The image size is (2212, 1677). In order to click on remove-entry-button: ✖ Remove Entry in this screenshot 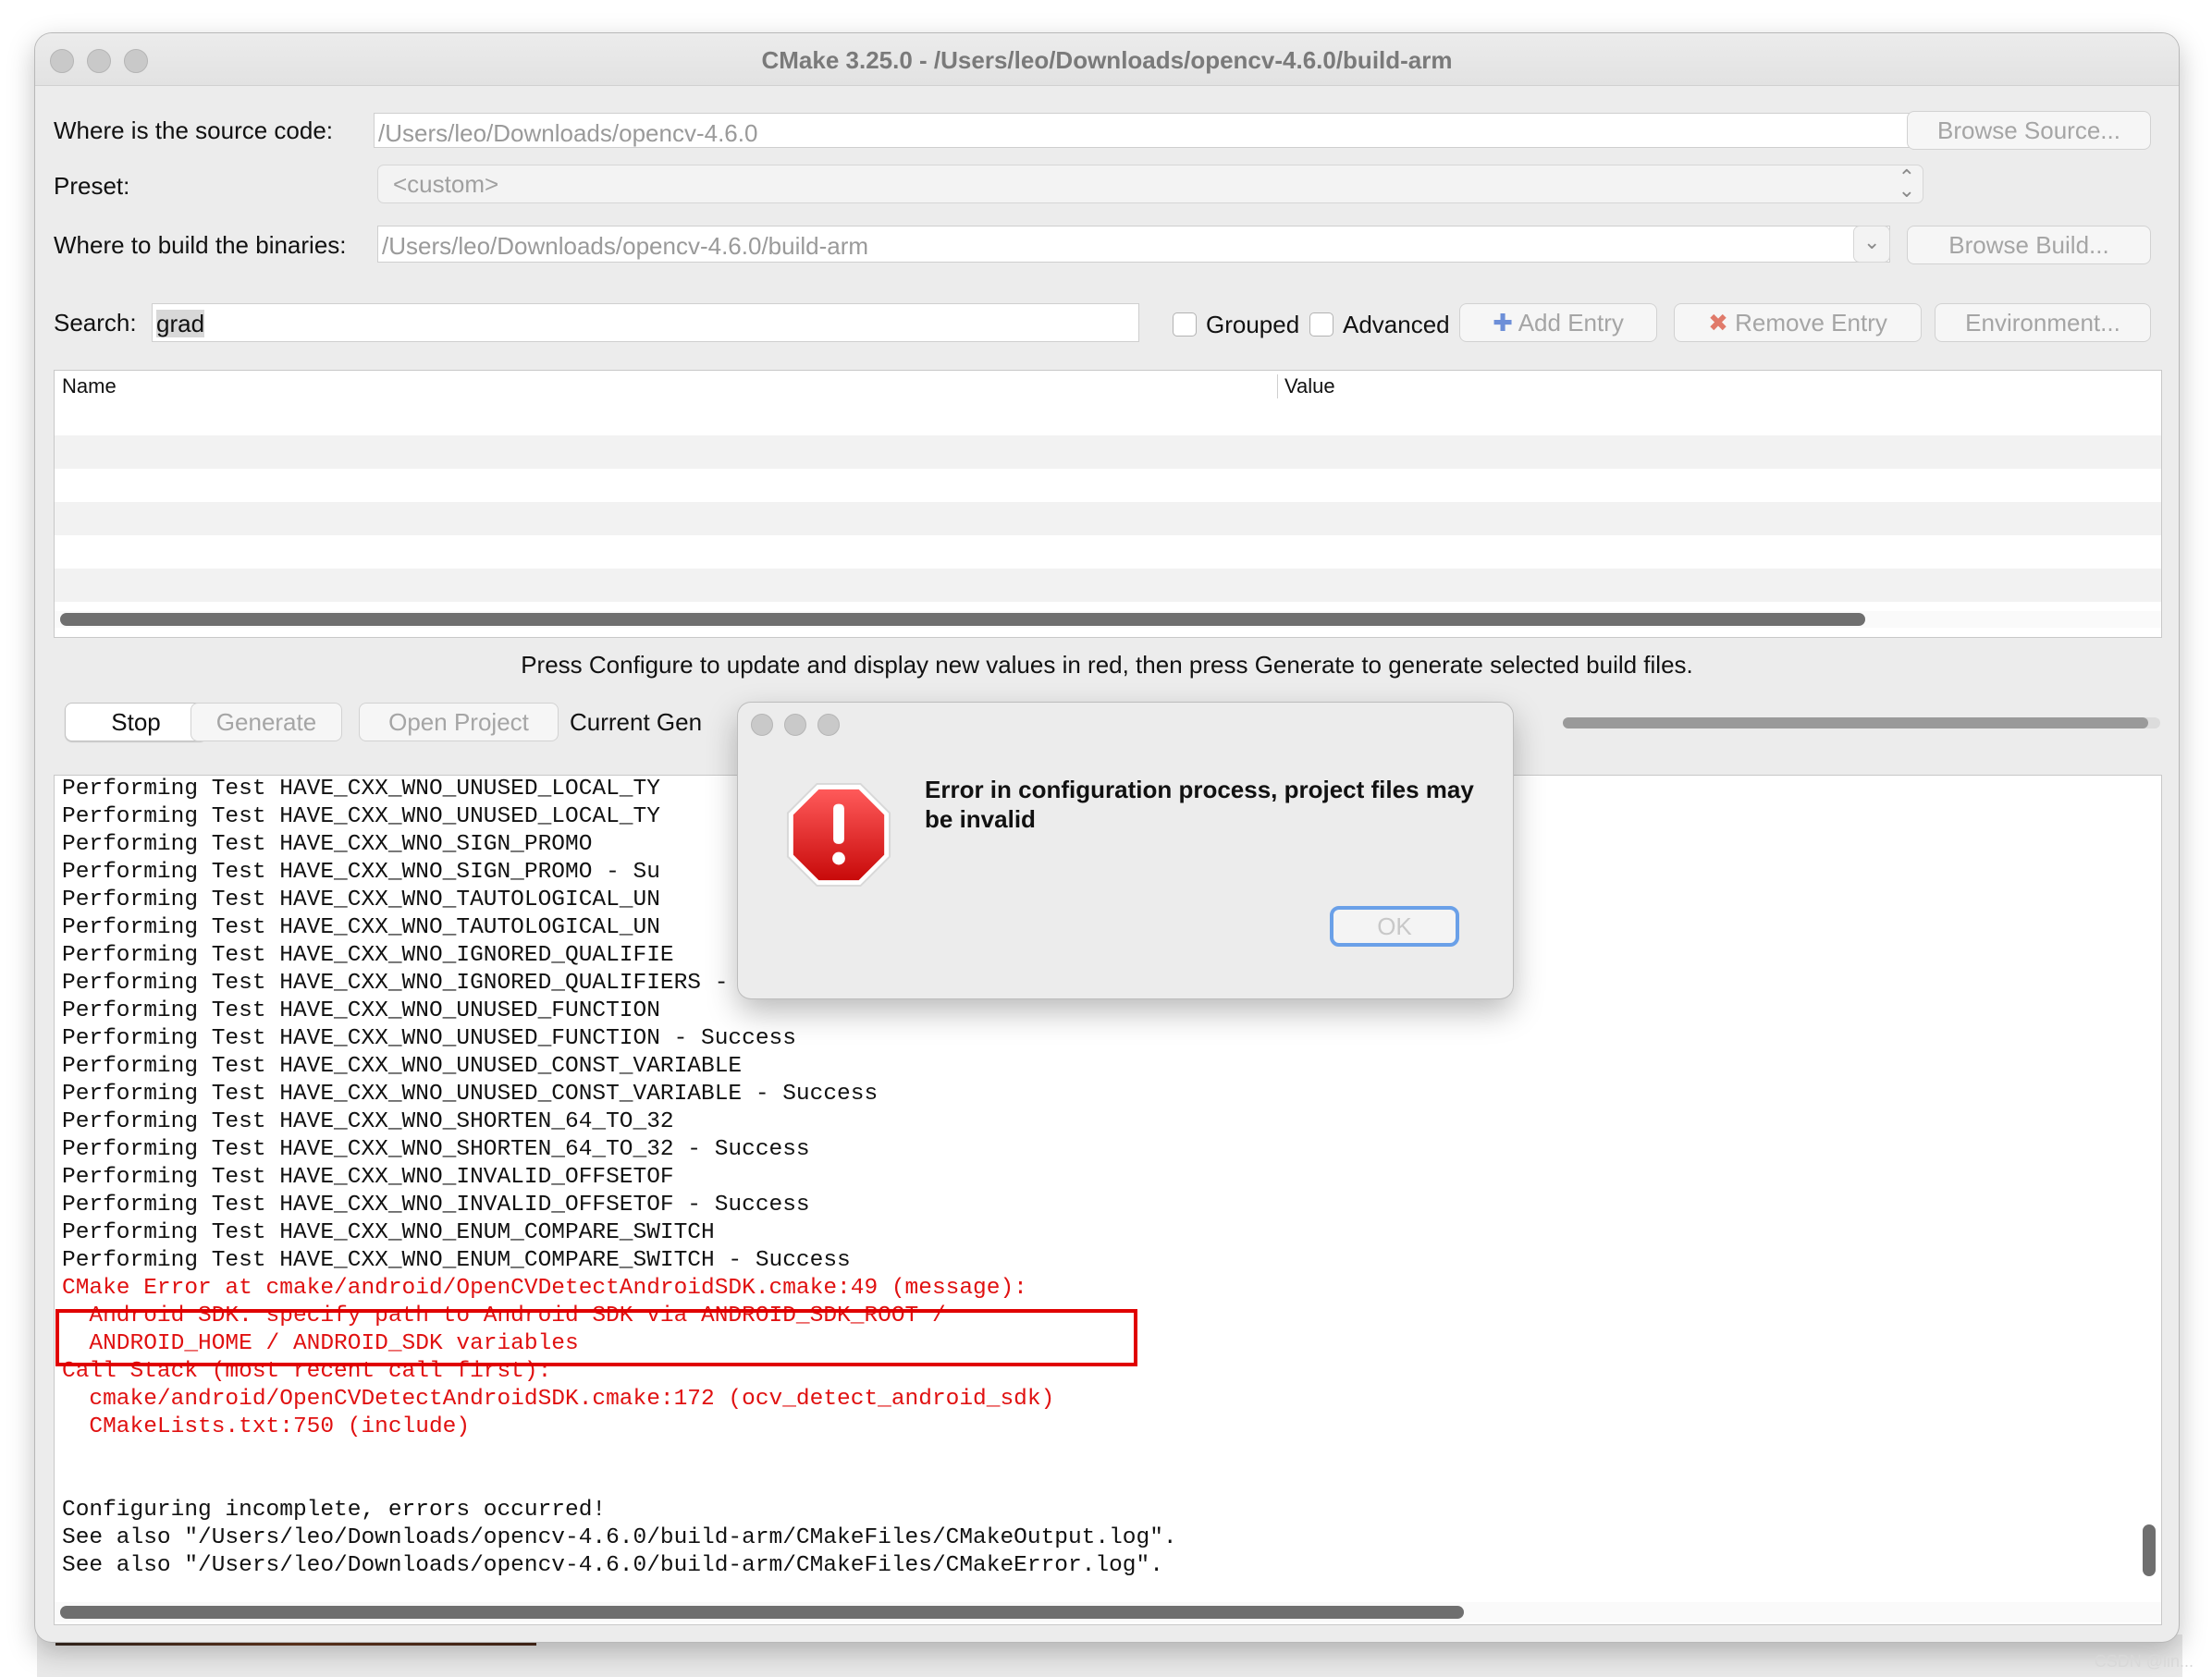, I will do `click(1798, 322)`.